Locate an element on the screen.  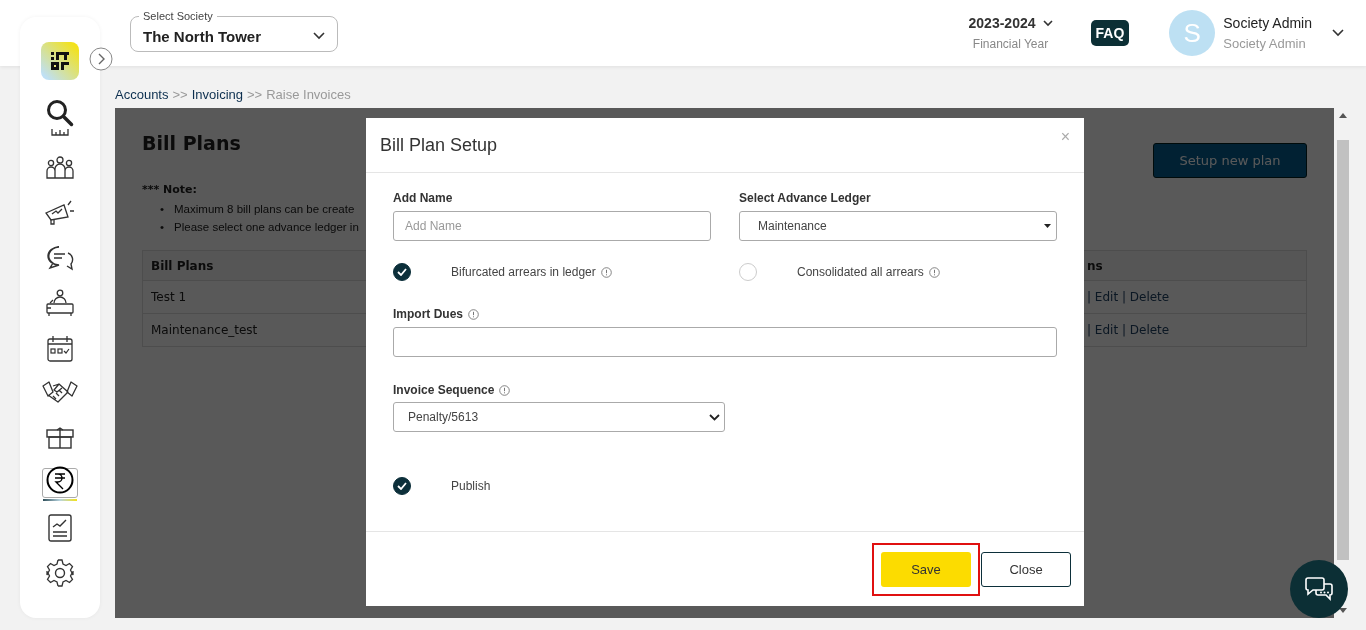
breadcrumb-link: Accounts is located at coordinates (142, 95).